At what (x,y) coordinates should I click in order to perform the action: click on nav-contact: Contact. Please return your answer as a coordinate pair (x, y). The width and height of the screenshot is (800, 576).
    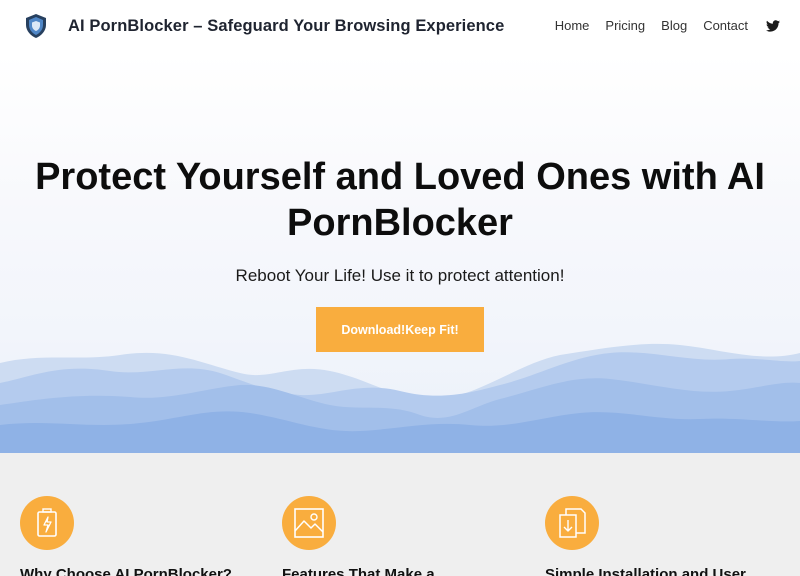
    Looking at the image, I should click on (725, 25).